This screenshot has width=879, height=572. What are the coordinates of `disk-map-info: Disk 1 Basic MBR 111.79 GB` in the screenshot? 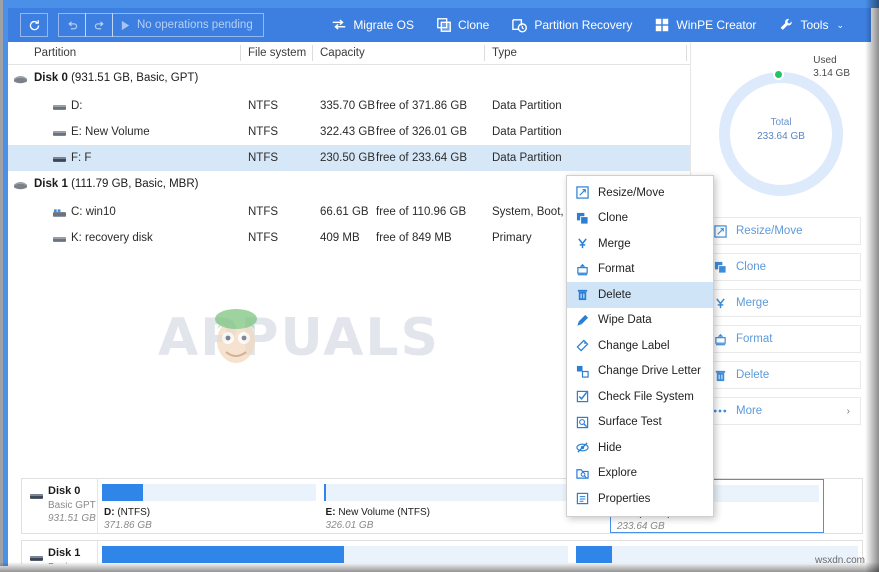 It's located at (60, 552).